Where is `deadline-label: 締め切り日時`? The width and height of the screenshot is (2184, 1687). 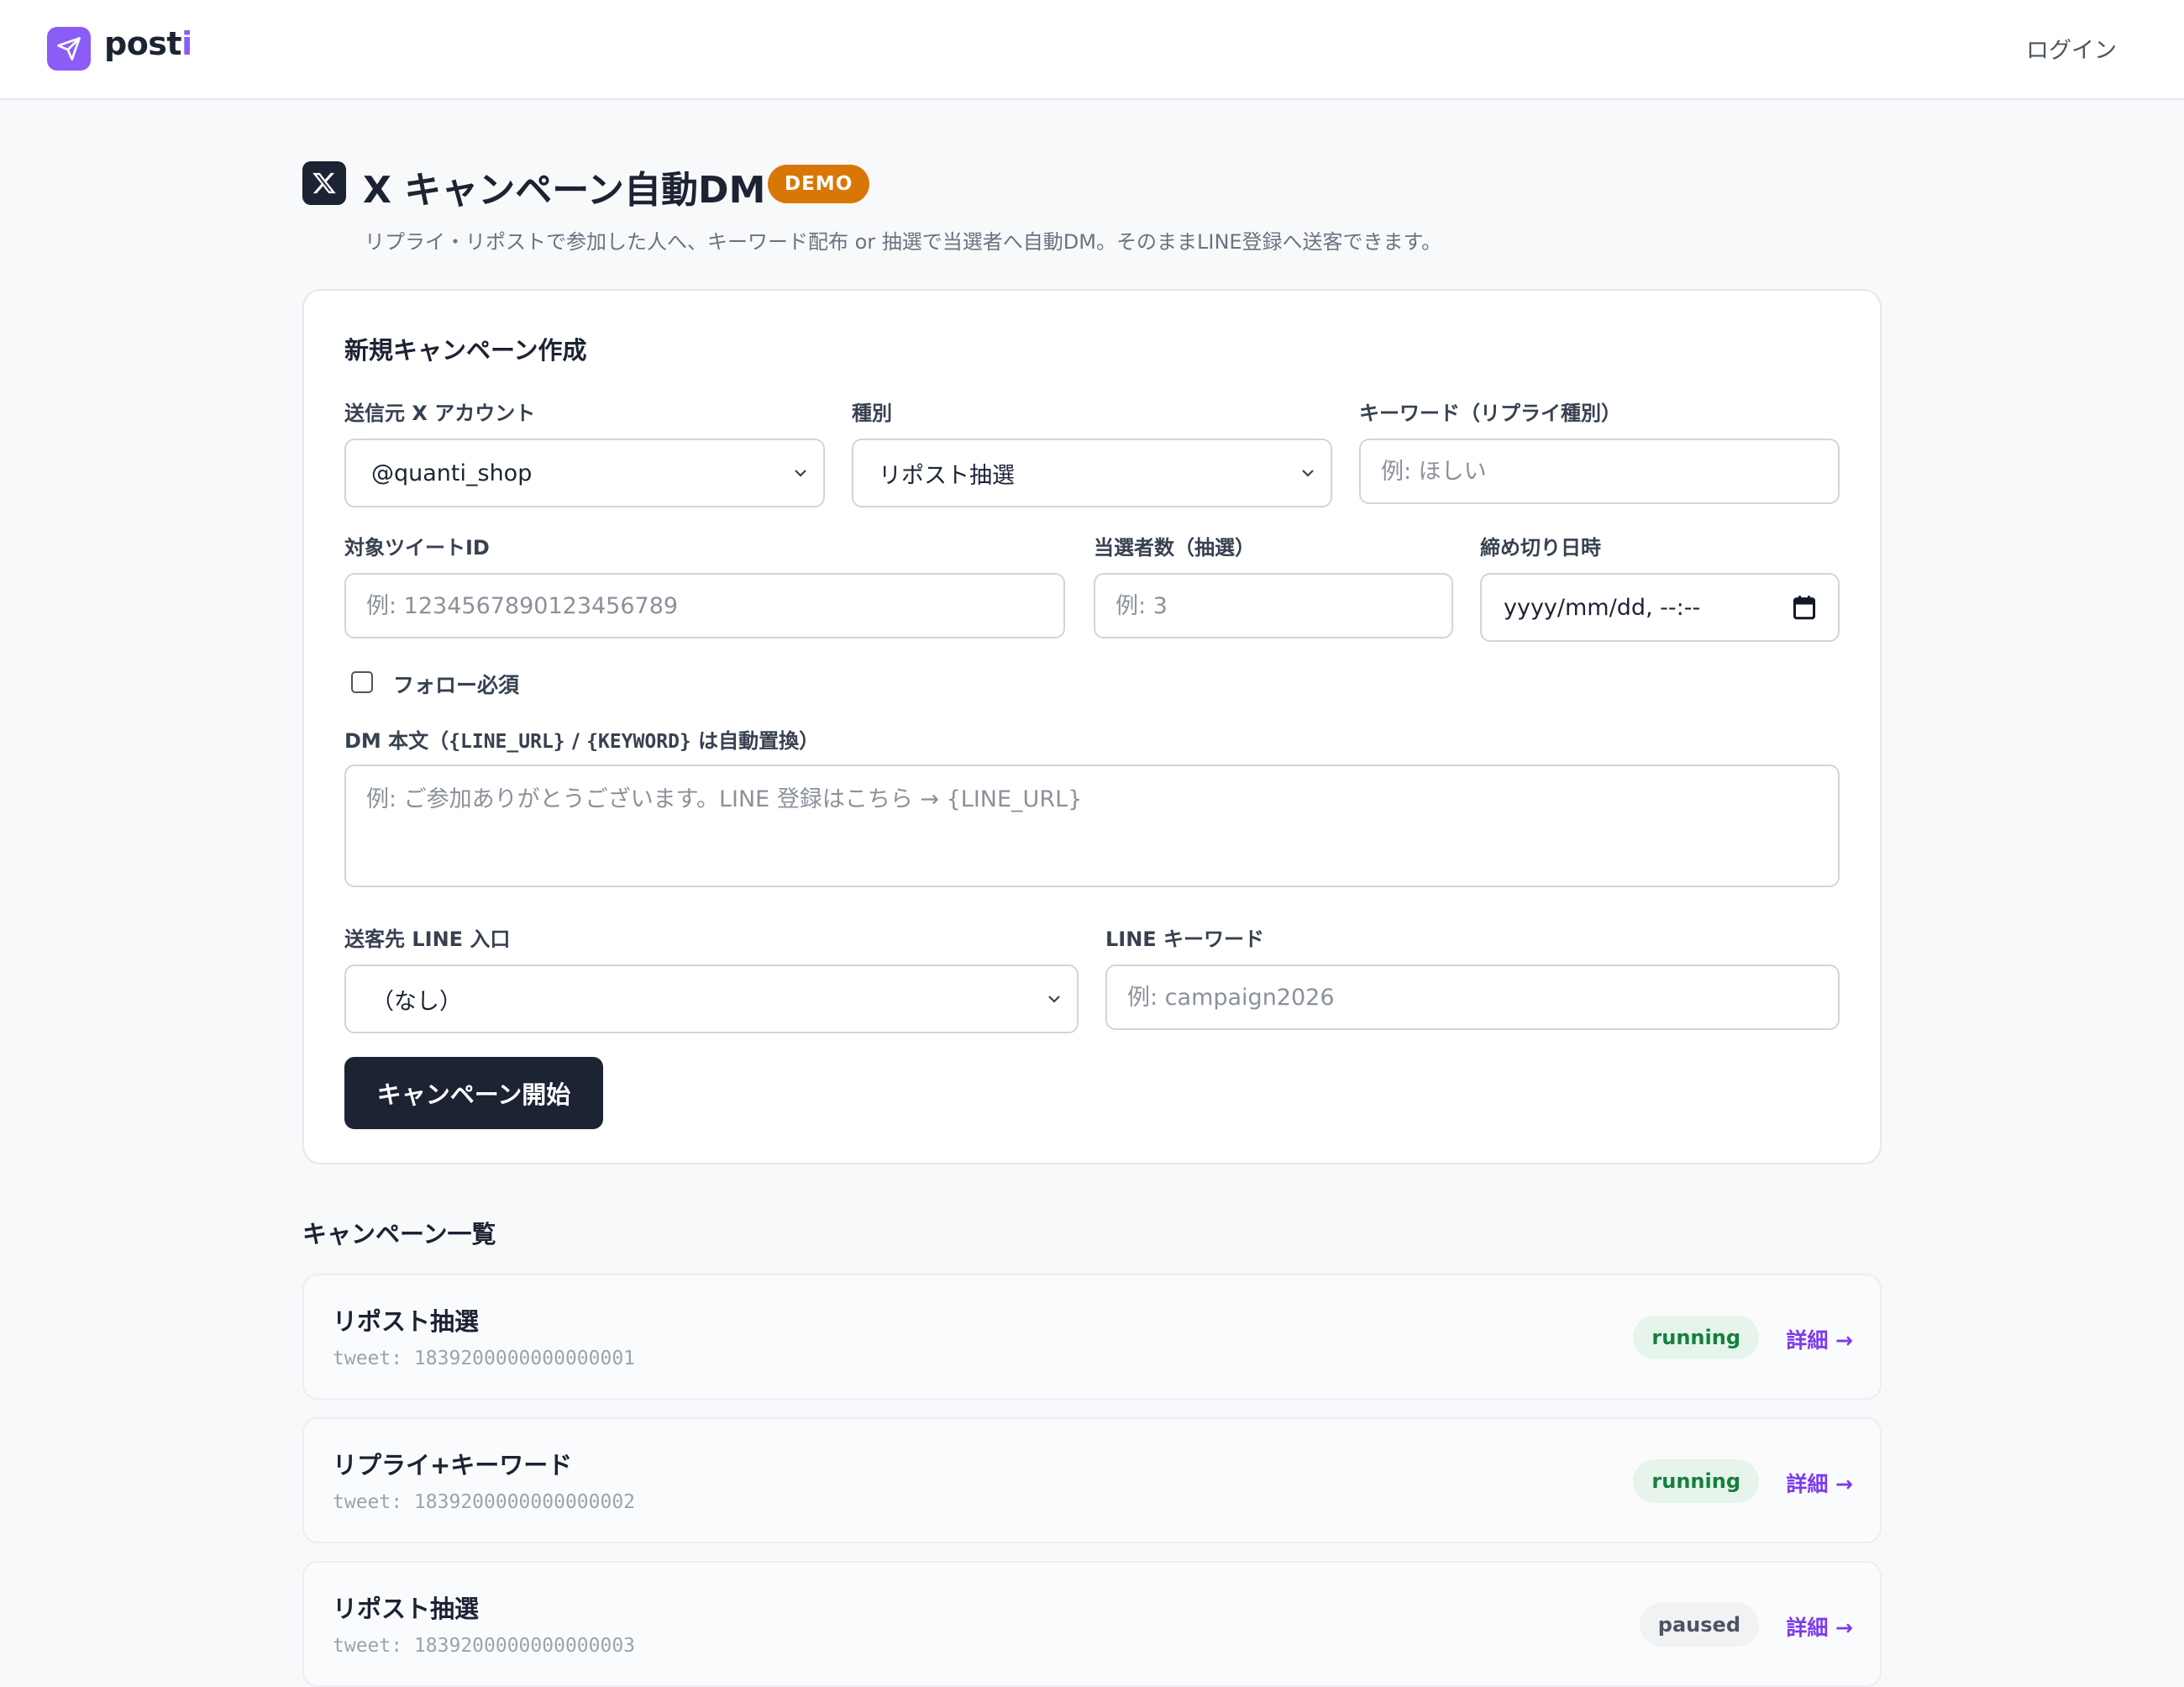
deadline-label: 締め切り日時 is located at coordinates (1540, 548).